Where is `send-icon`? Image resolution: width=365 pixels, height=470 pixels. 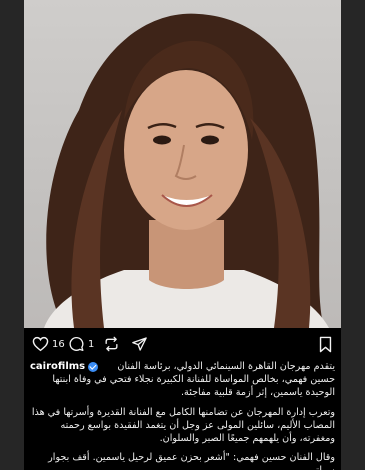 send-icon is located at coordinates (139, 344).